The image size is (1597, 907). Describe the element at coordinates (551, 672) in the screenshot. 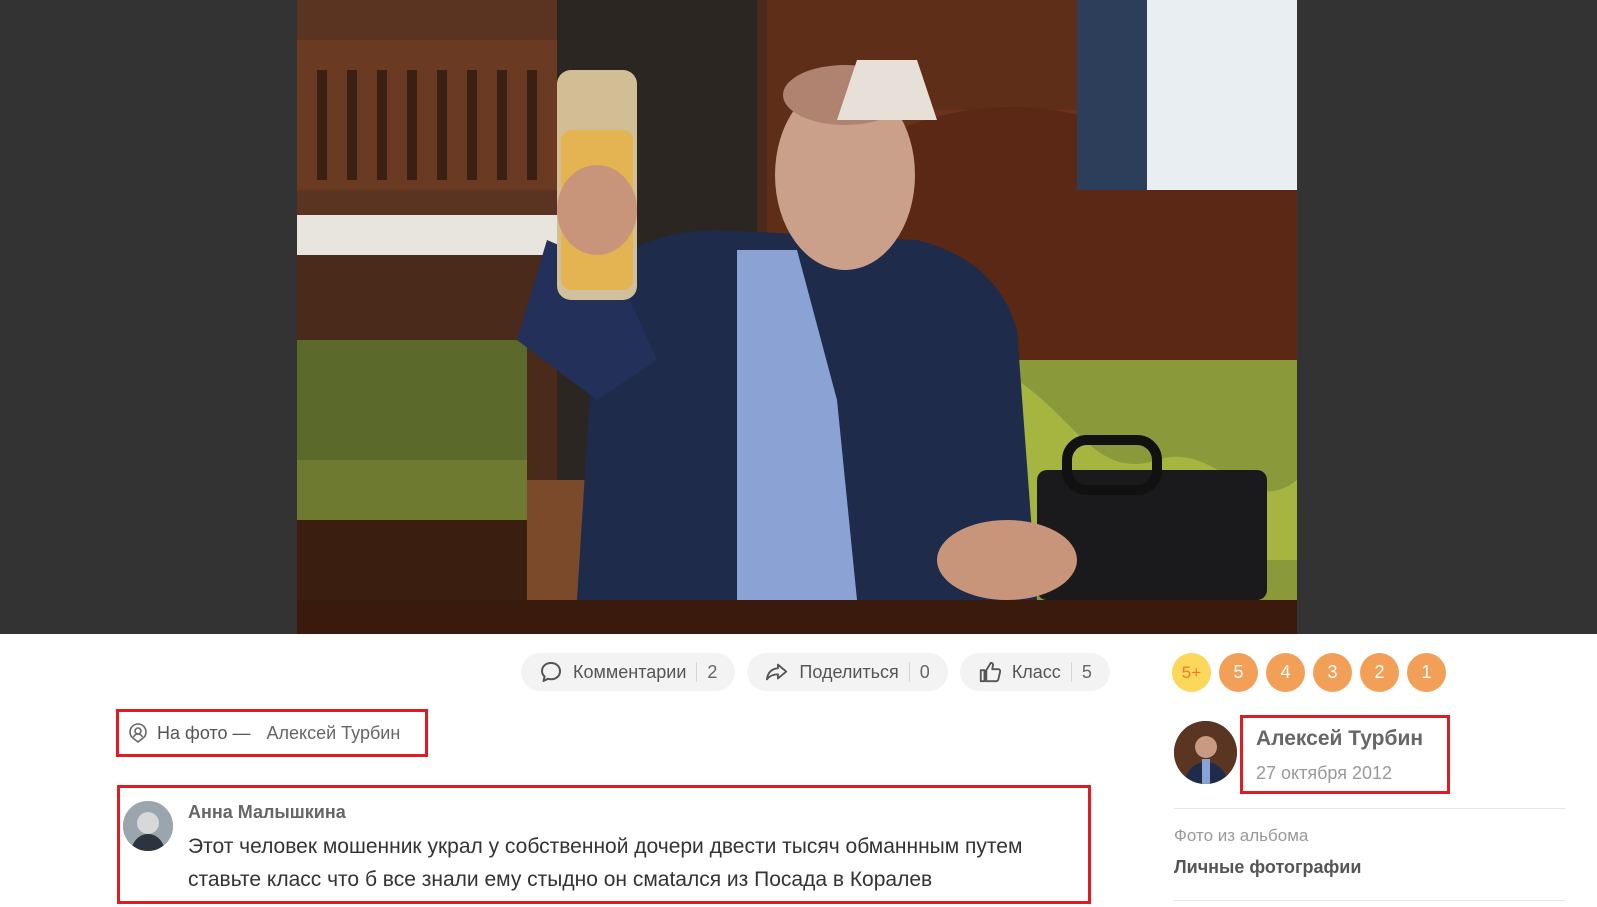

I see `comment-bubble-icon` at that location.